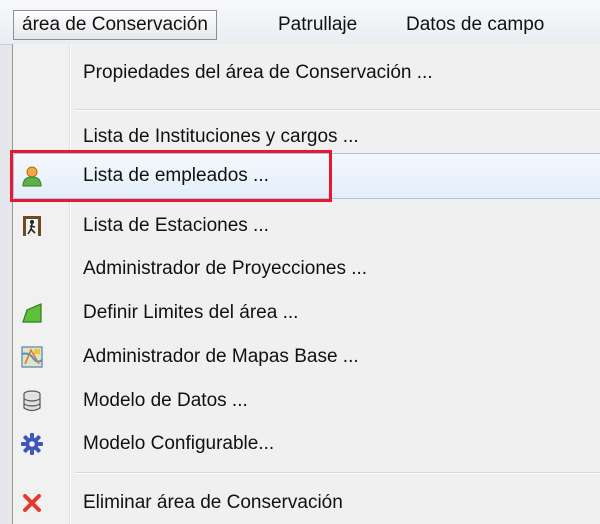 The height and width of the screenshot is (524, 600). What do you see at coordinates (317, 25) in the screenshot?
I see `menu-patrullaje: Patrullaje` at bounding box center [317, 25].